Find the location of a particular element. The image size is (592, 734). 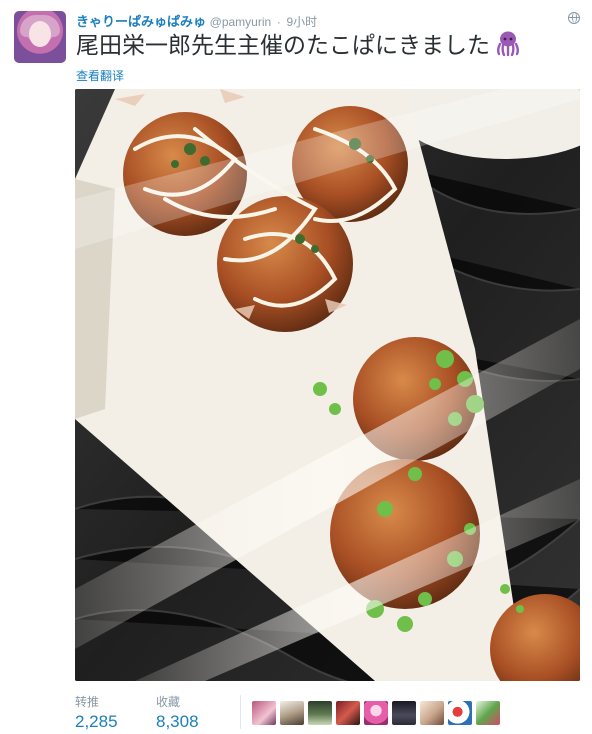

tweet-text: 尾田栄一郎先生主催のたこぱにきました is located at coordinates (331, 46).